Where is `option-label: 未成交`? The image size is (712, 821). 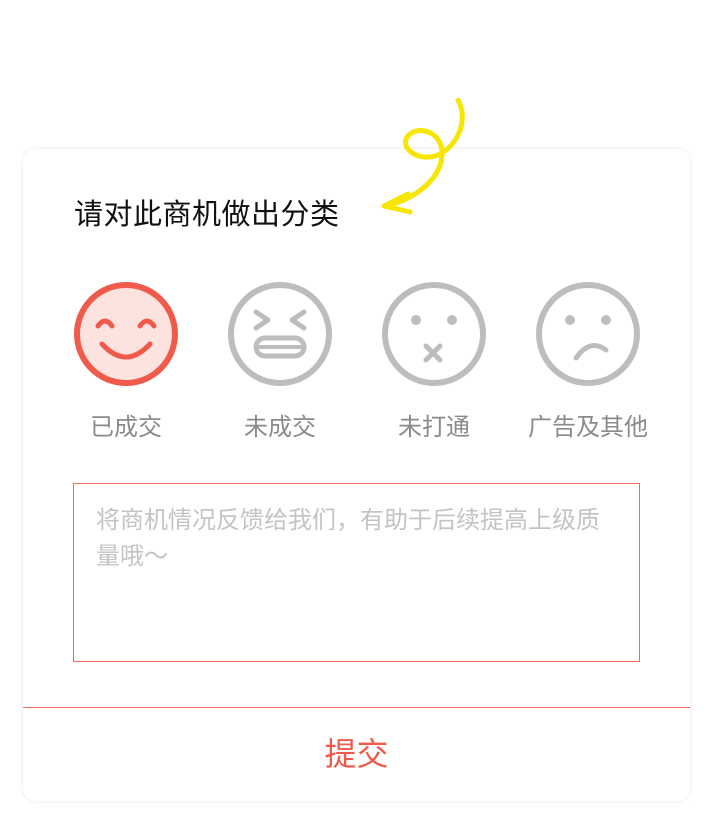
option-label: 未成交 is located at coordinates (280, 427).